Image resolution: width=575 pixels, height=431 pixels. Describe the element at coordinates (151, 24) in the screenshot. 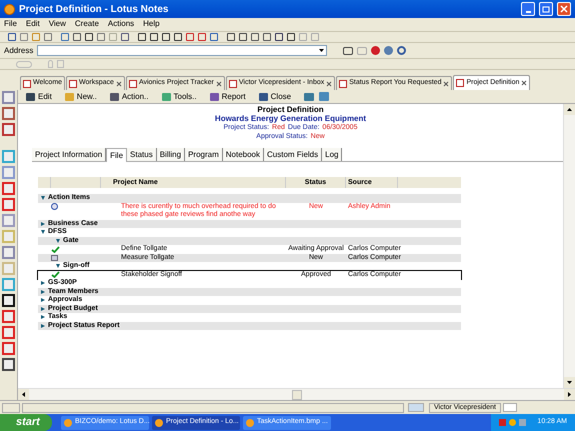

I see `menu-item: Help` at that location.